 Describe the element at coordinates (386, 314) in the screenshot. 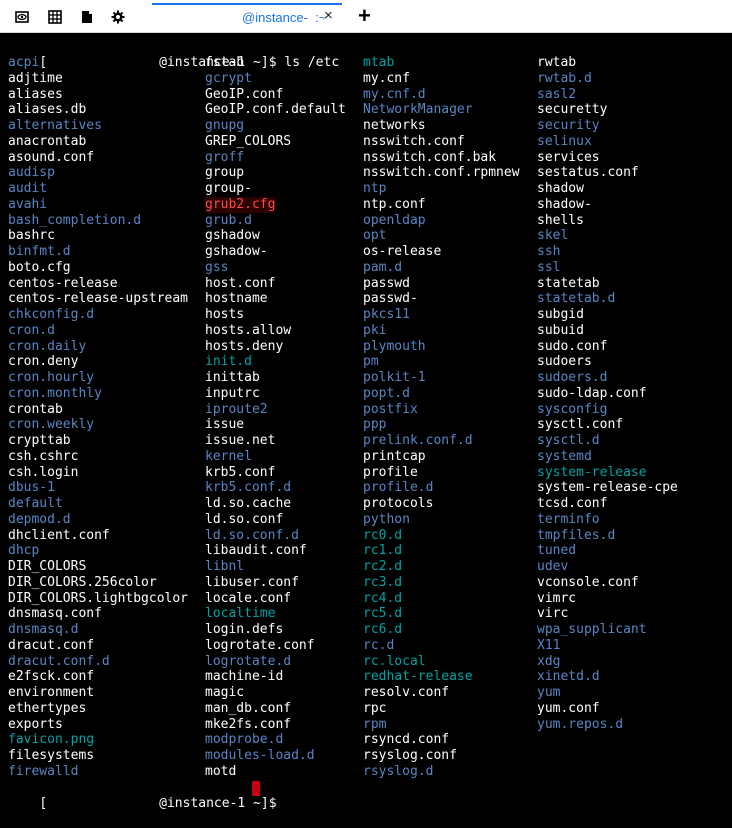

I see `file-entry: pkcs11` at that location.